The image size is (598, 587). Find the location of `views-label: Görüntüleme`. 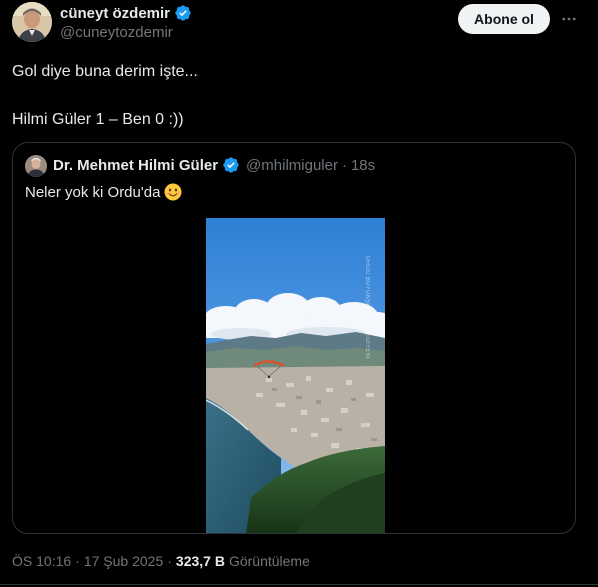

views-label: Görüntüleme is located at coordinates (269, 561).